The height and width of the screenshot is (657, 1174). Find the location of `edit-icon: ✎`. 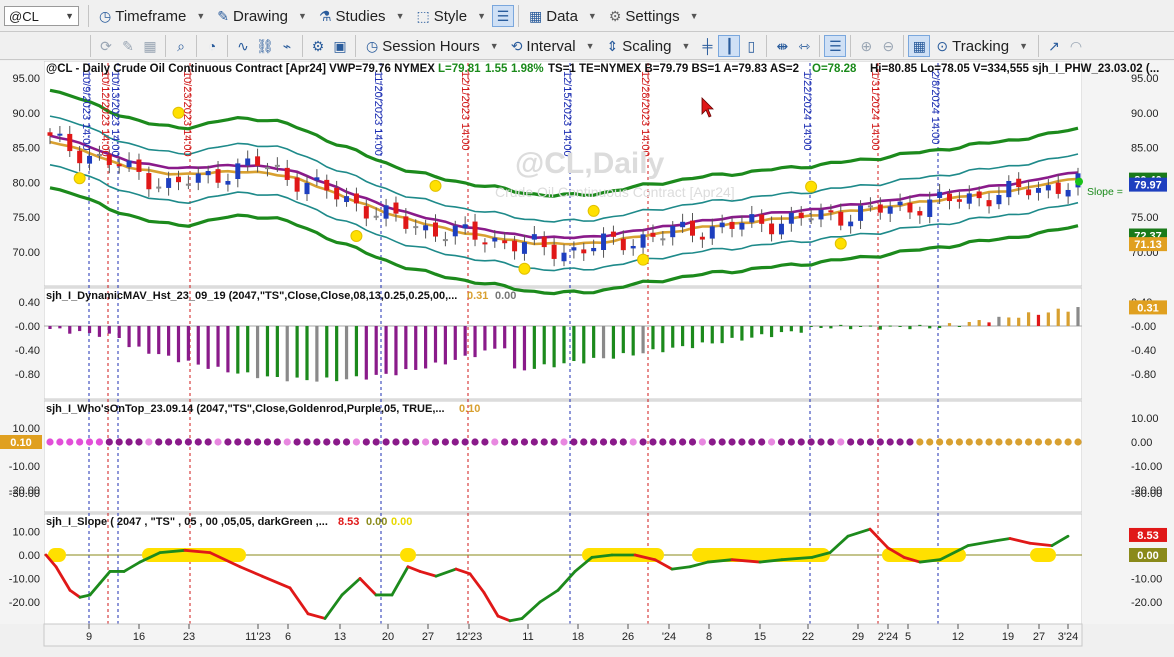

edit-icon: ✎ is located at coordinates (128, 46).